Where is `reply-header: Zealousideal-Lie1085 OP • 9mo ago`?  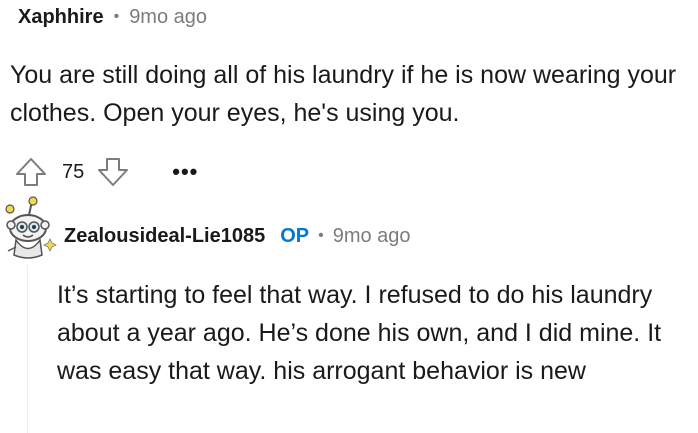
reply-header: Zealousideal-Lie1085 OP • 9mo ago is located at coordinates (237, 236).